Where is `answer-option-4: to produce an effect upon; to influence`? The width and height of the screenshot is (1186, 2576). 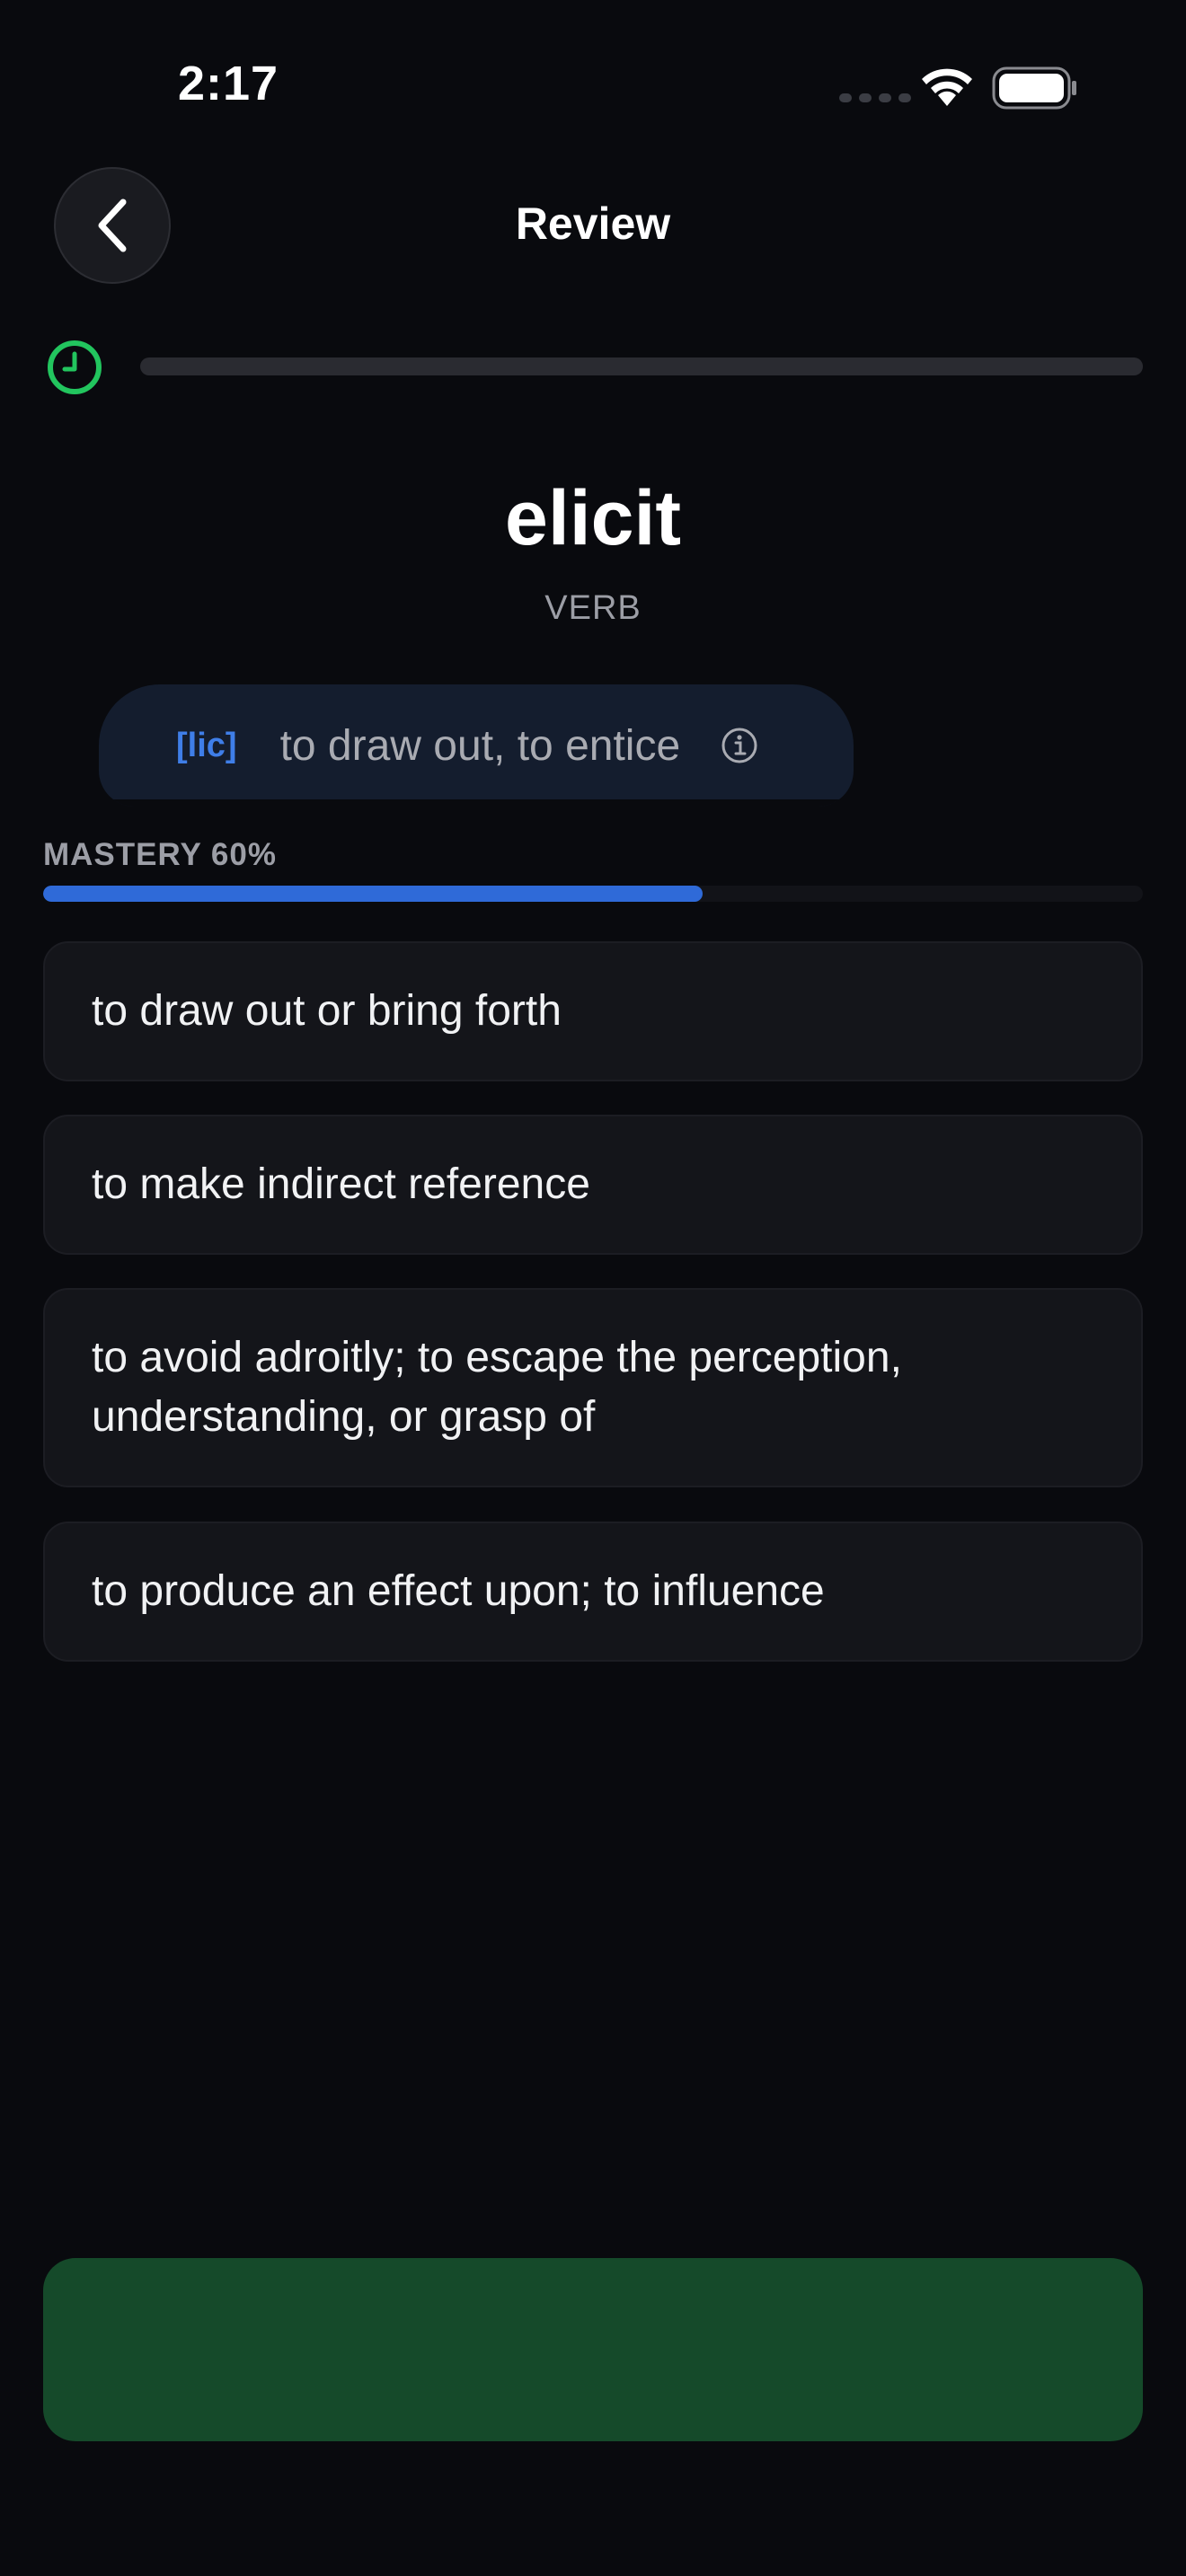 answer-option-4: to produce an effect upon; to influence is located at coordinates (593, 1592).